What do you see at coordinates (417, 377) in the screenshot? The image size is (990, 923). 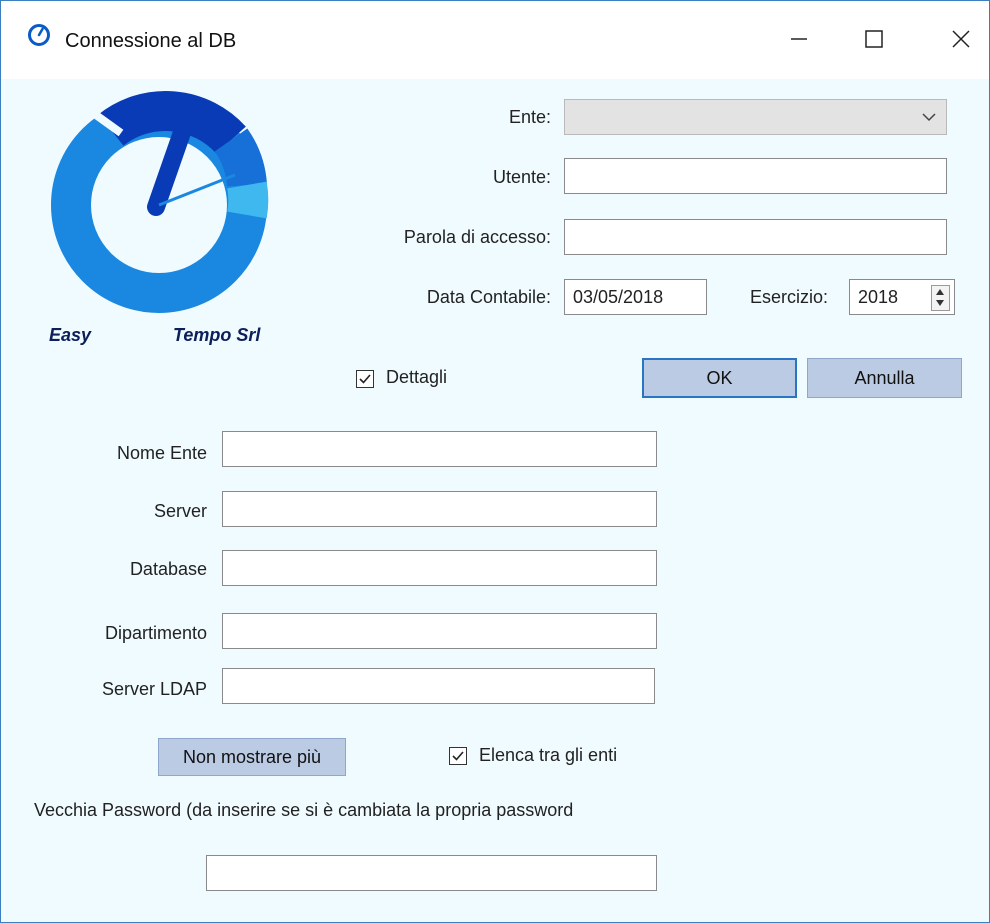 I see `dettagli-label: Dettagli` at bounding box center [417, 377].